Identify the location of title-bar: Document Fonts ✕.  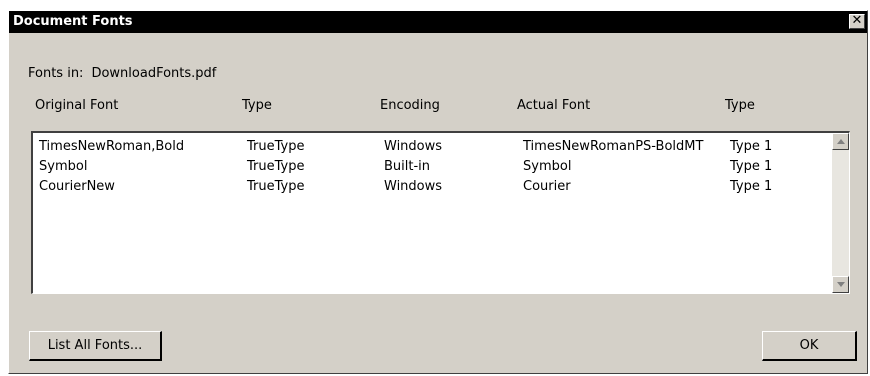
(438, 22).